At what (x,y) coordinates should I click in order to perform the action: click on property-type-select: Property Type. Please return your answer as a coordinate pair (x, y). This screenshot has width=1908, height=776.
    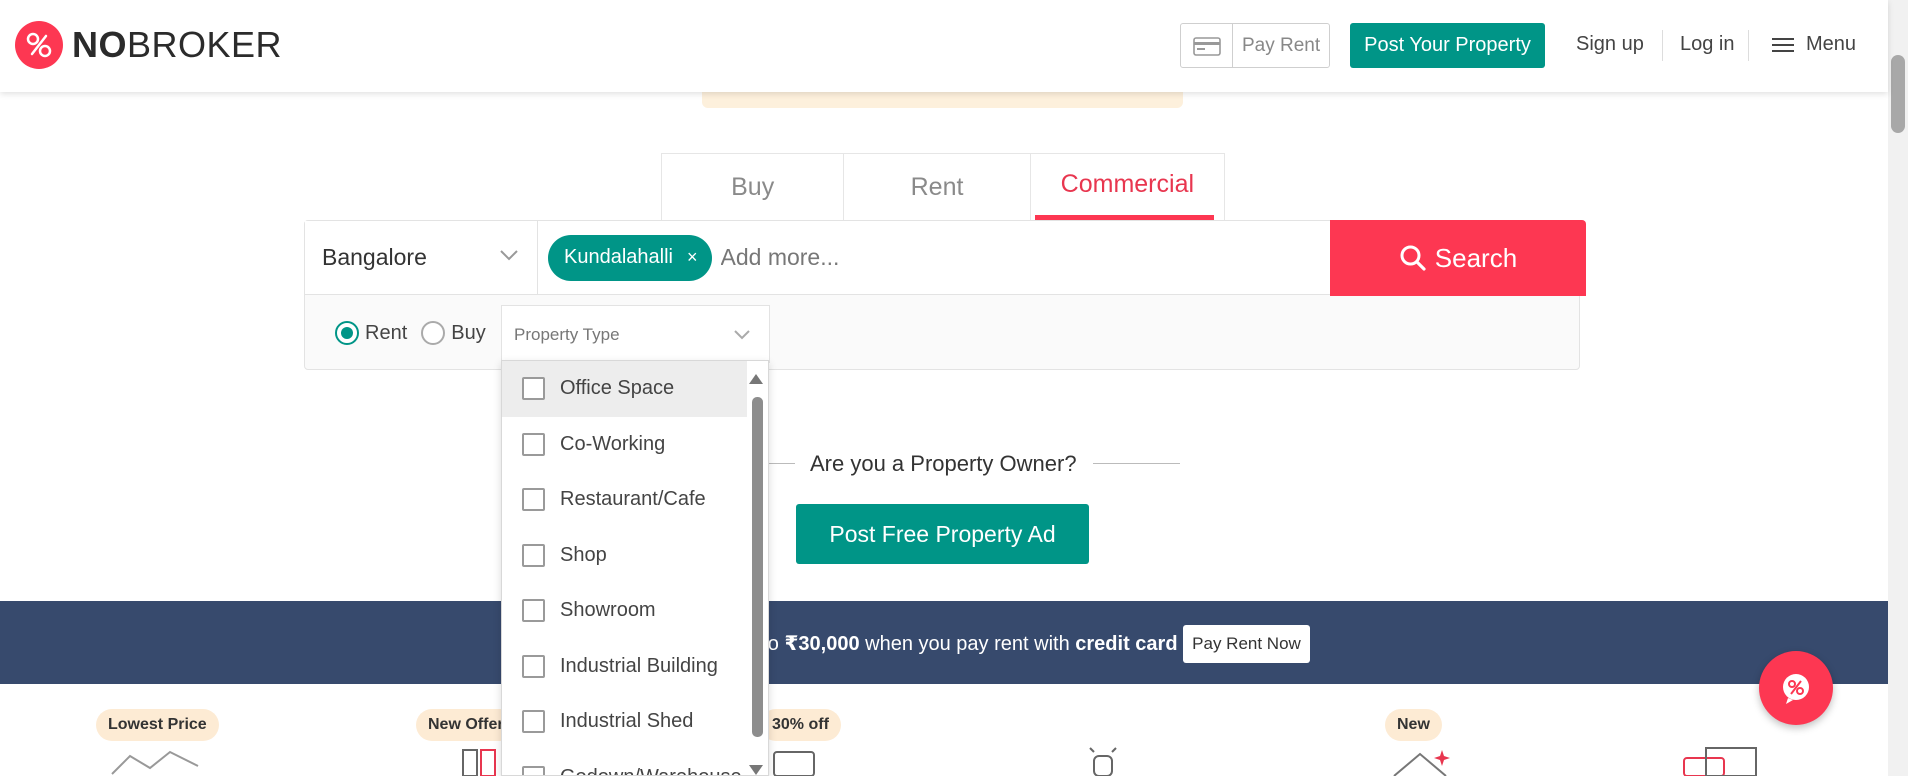
    Looking at the image, I should click on (635, 334).